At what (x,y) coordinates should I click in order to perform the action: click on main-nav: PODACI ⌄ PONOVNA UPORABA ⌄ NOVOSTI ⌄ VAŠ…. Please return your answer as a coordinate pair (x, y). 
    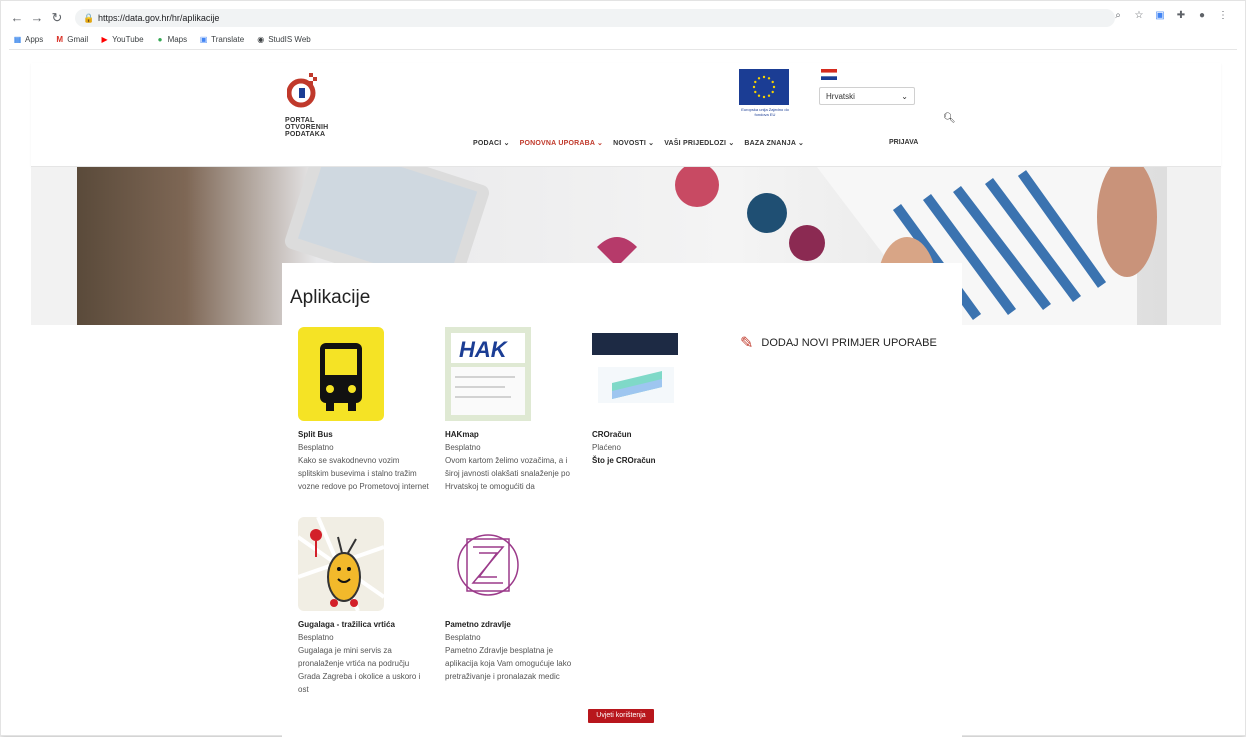
    Looking at the image, I should click on (638, 143).